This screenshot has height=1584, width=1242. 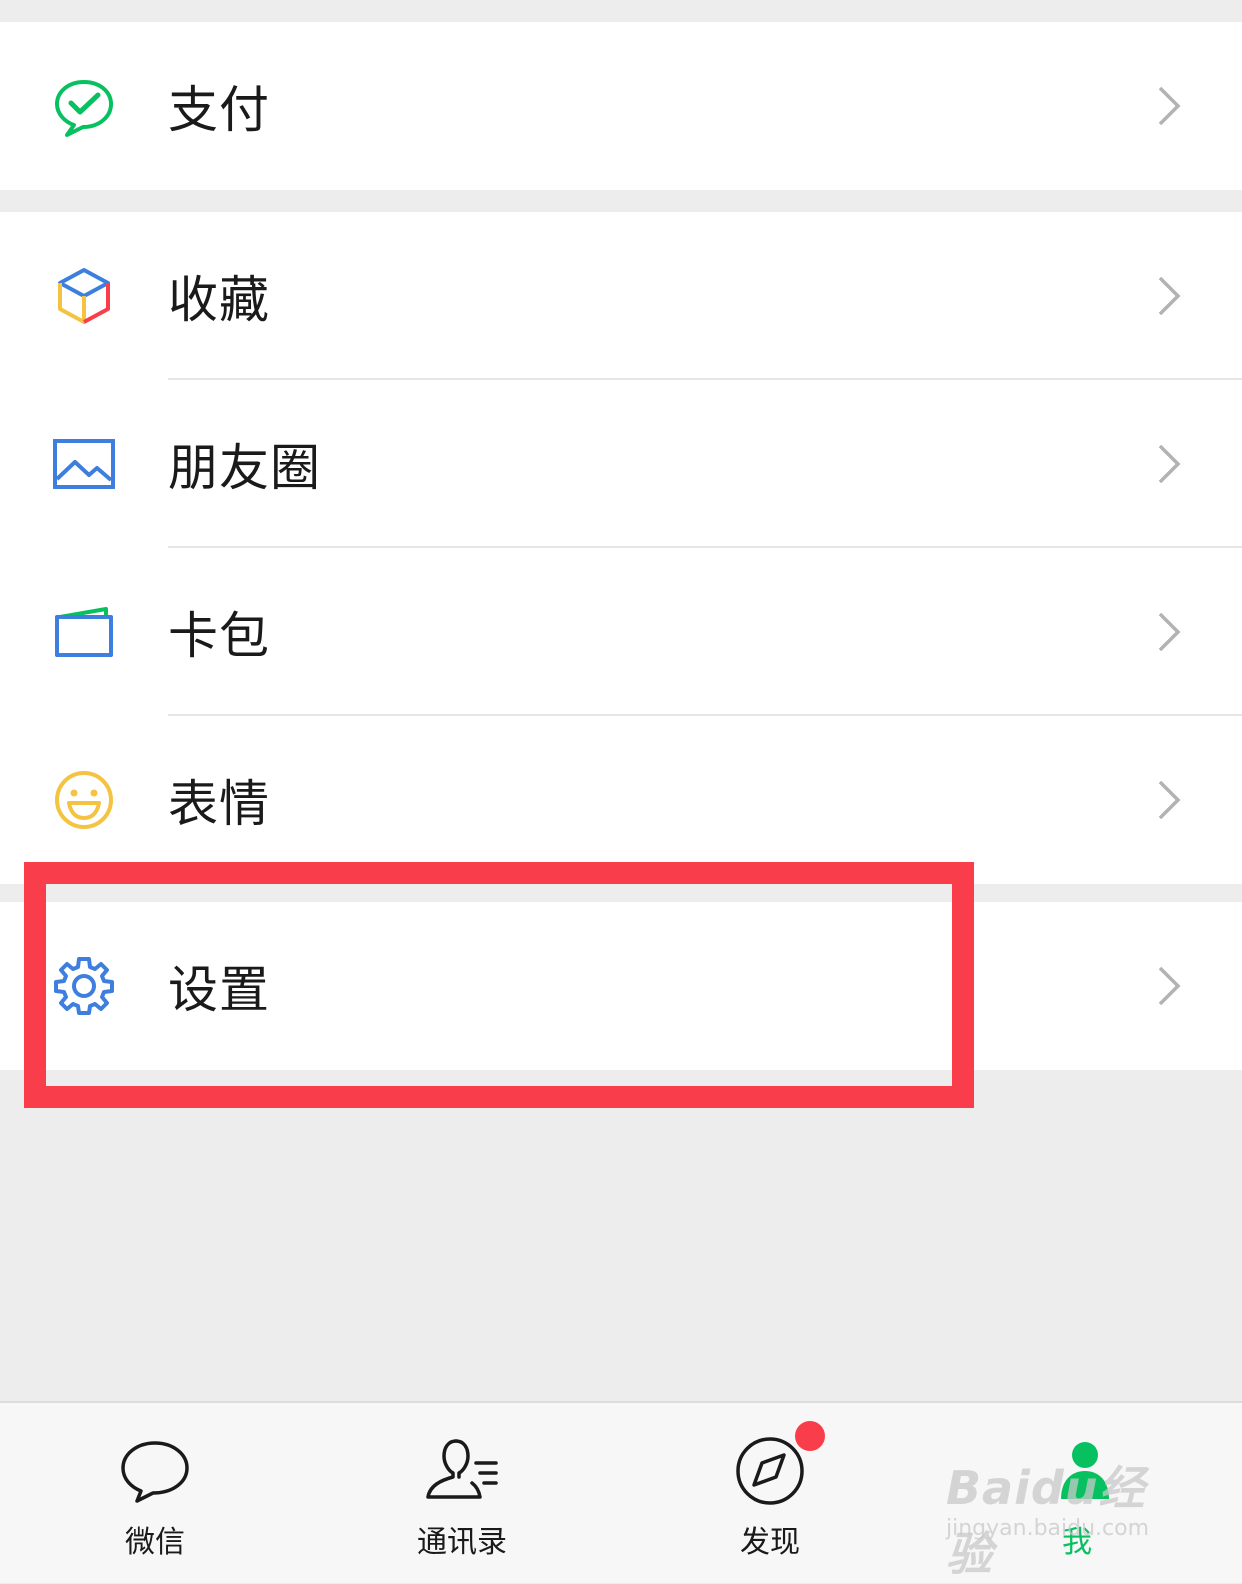 I want to click on menu-item-settings: 设置, so click(x=621, y=986).